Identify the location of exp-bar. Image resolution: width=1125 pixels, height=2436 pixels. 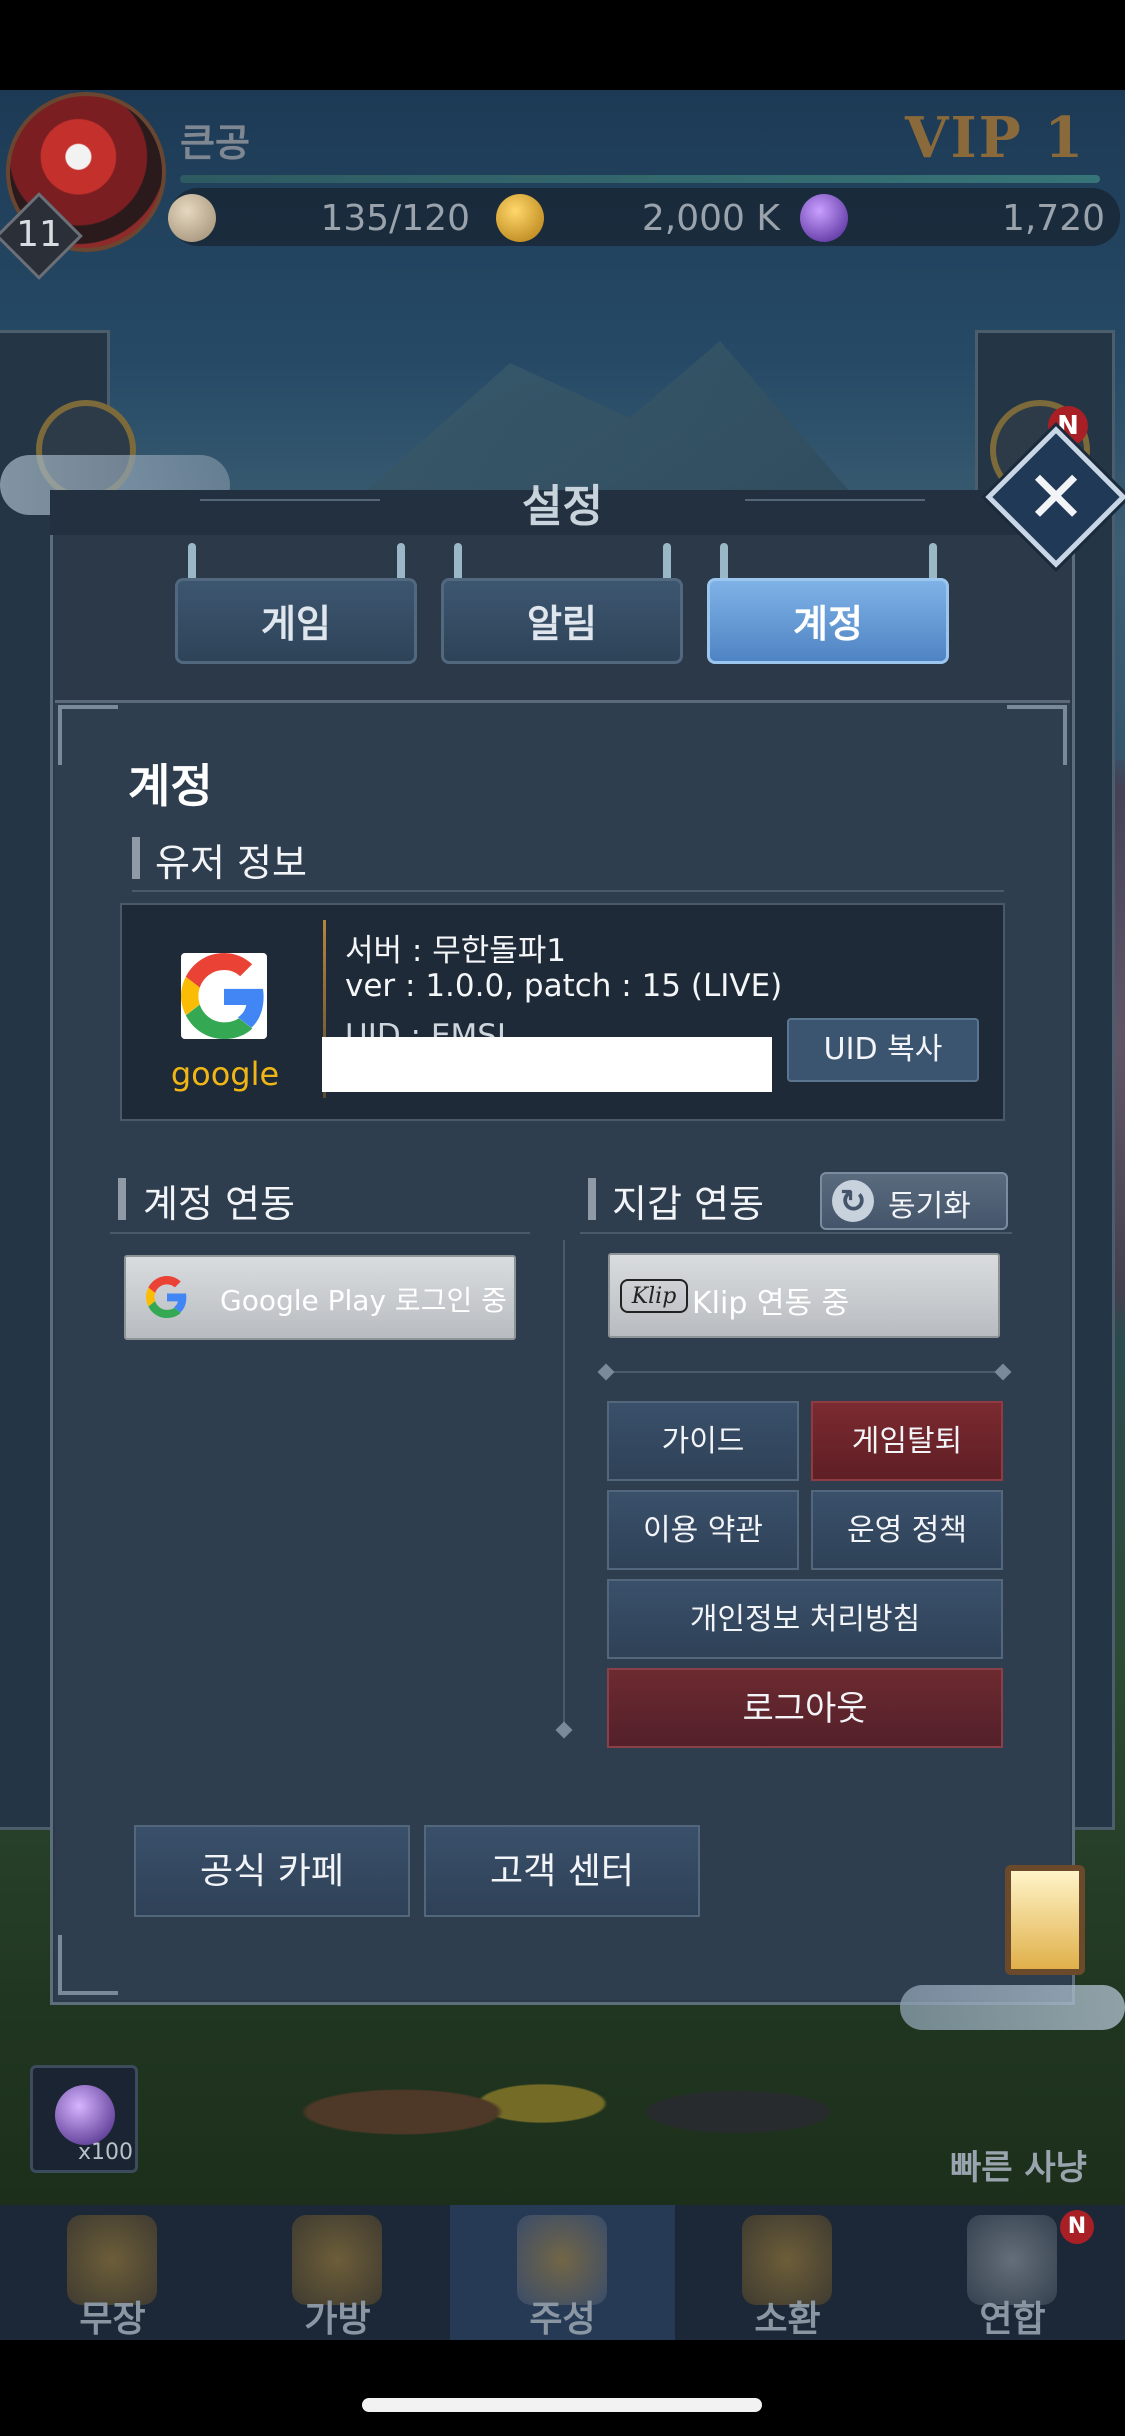
(640, 179).